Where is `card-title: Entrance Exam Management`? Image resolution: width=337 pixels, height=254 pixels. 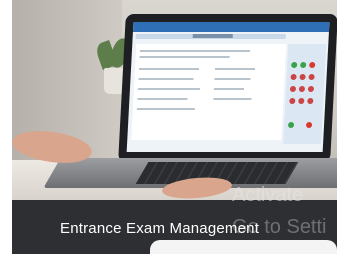
card-title: Entrance Exam Management is located at coordinates (159, 228).